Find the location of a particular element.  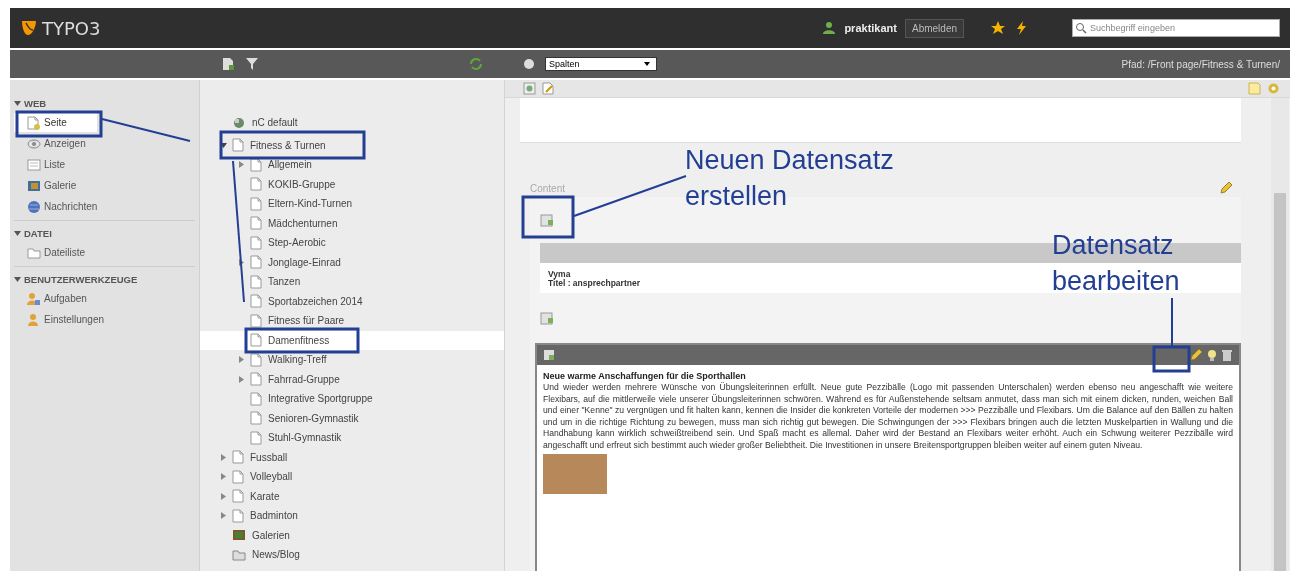

tree-item: Fahrrad-Gruppe is located at coordinates (352, 379).